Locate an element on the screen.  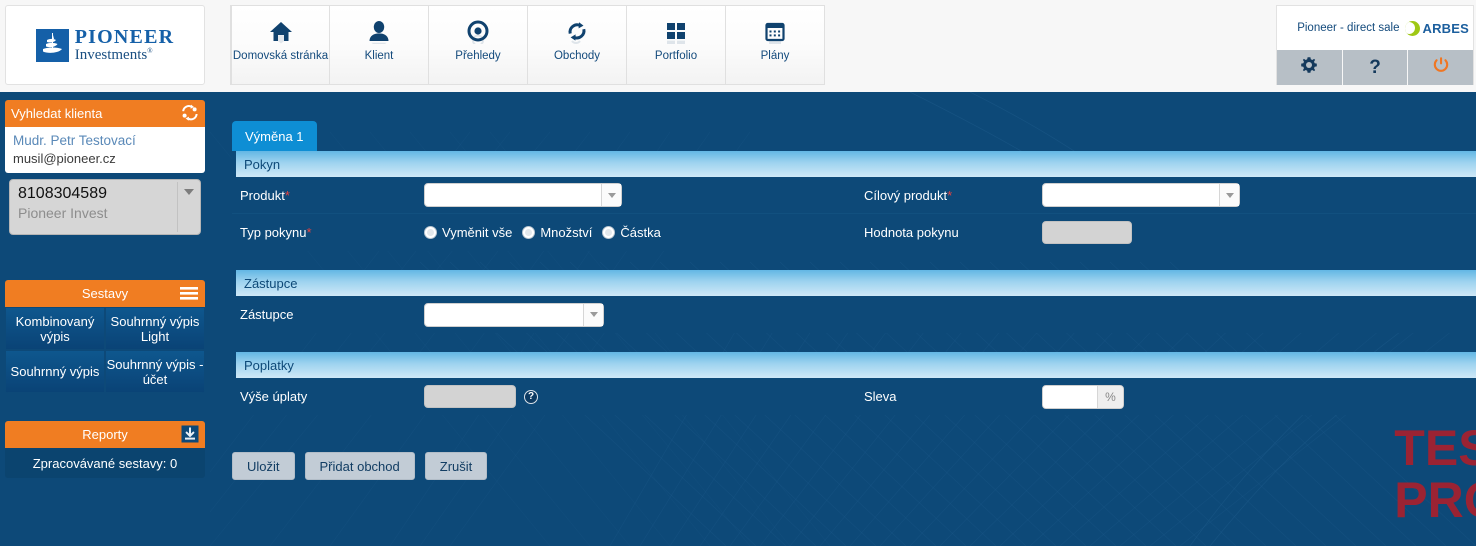
label-vyse-uplaty: Výše úplaty is located at coordinates (274, 396).